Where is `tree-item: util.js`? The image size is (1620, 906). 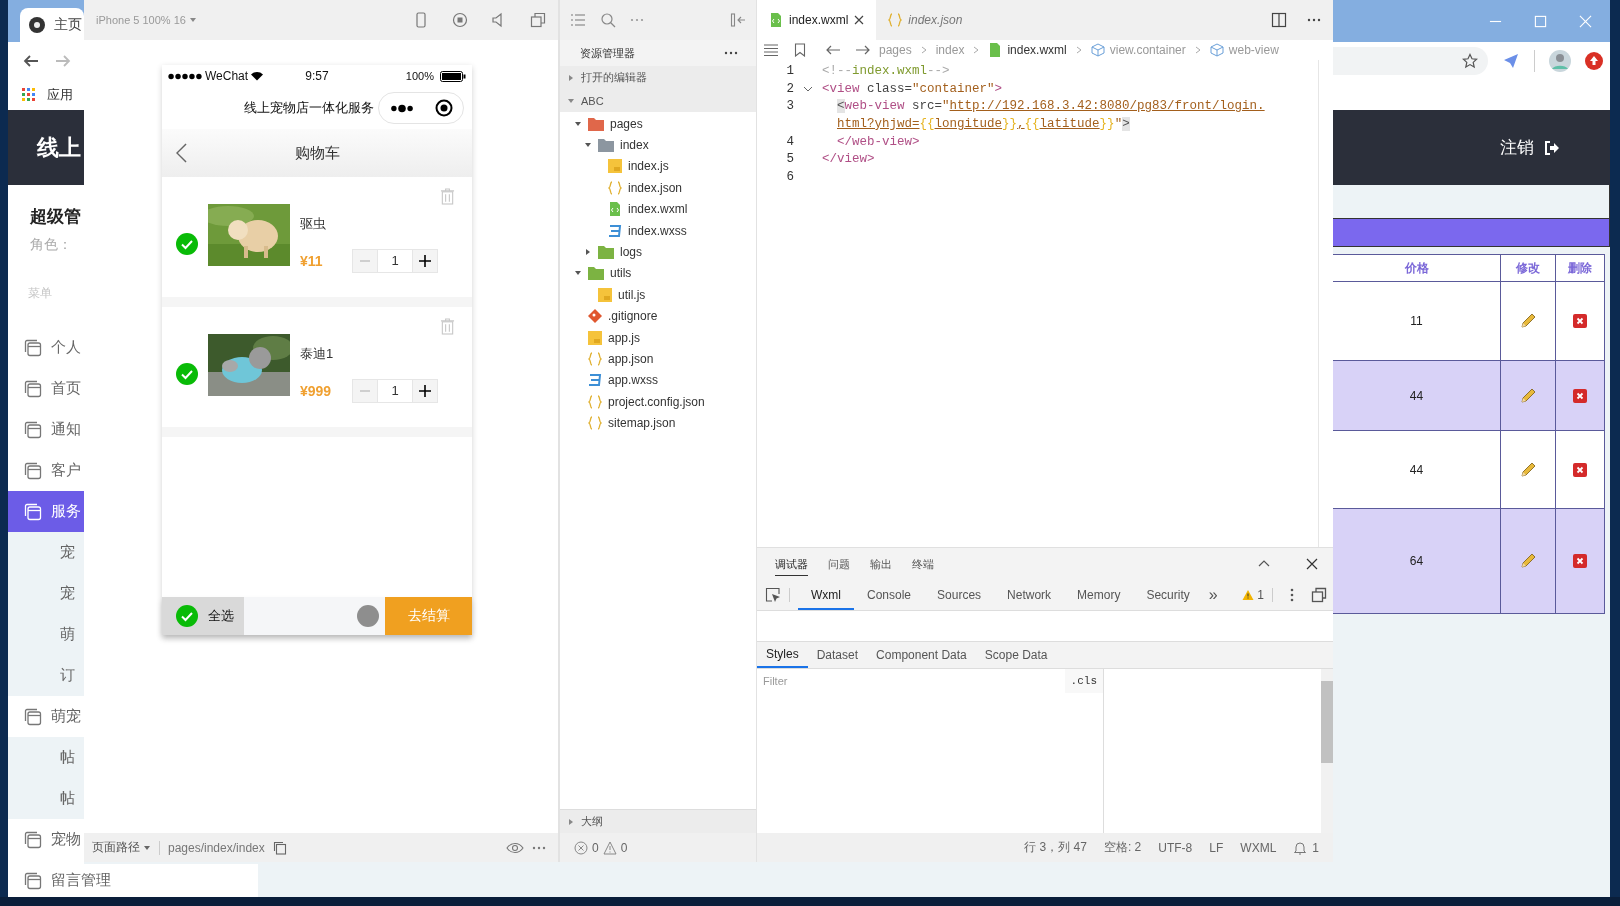
tree-item: util.js is located at coordinates (658, 295).